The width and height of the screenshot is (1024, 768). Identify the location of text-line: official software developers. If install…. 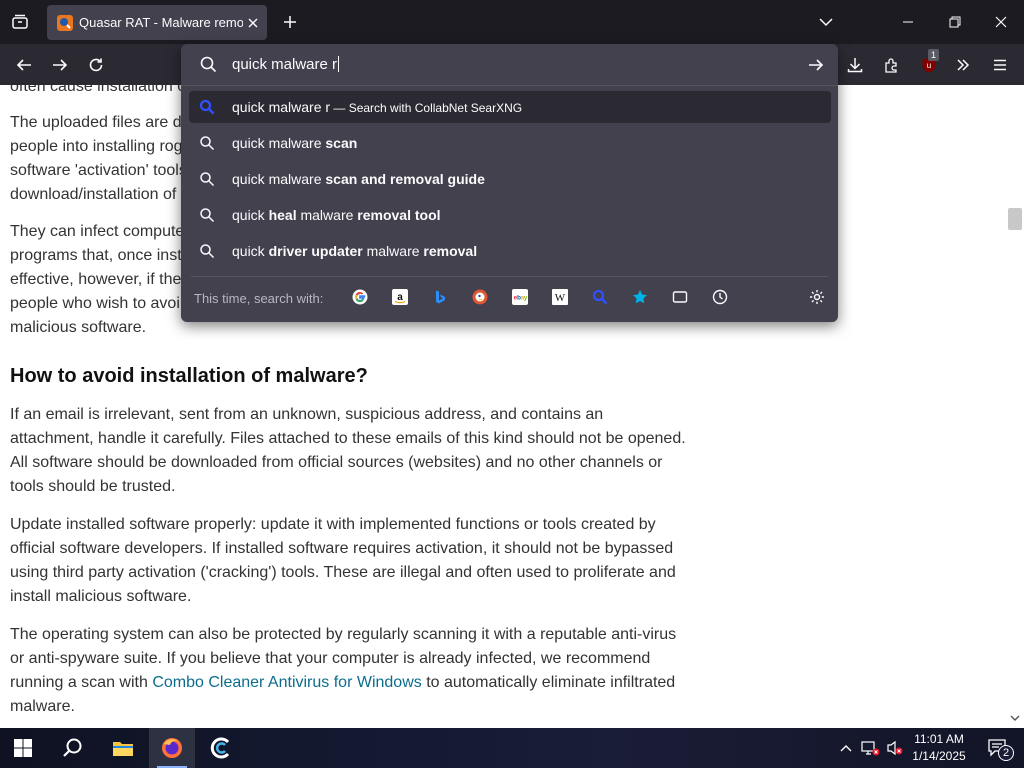
(342, 548).